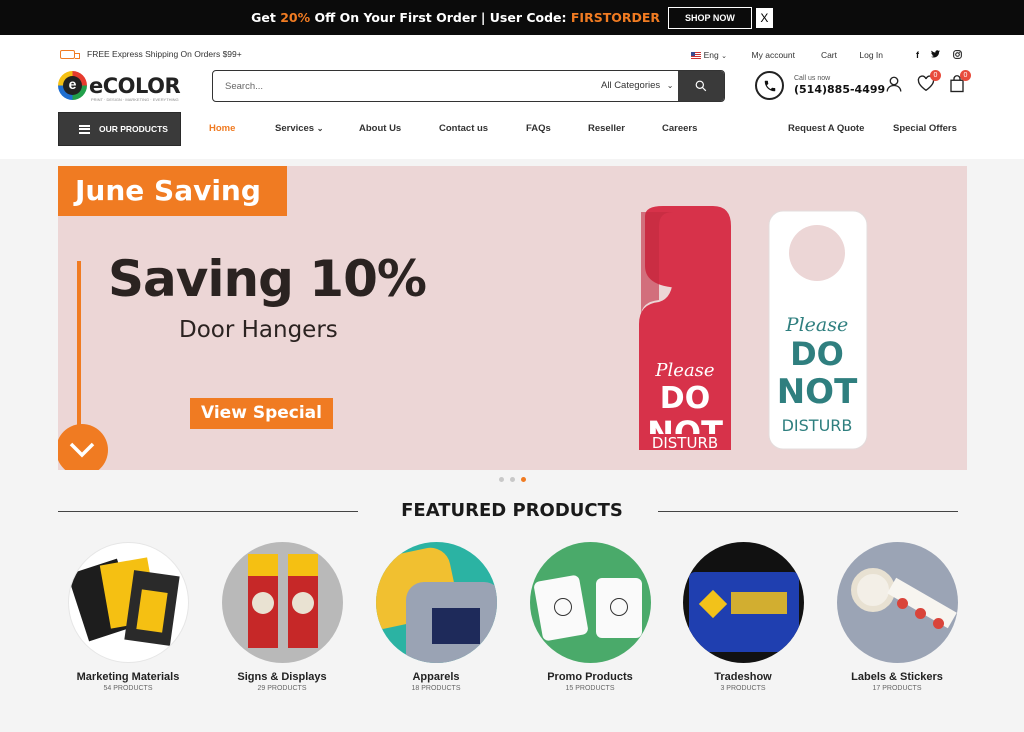 Image resolution: width=1024 pixels, height=732 pixels. Describe the element at coordinates (222, 128) in the screenshot. I see `nav-home: Home` at that location.